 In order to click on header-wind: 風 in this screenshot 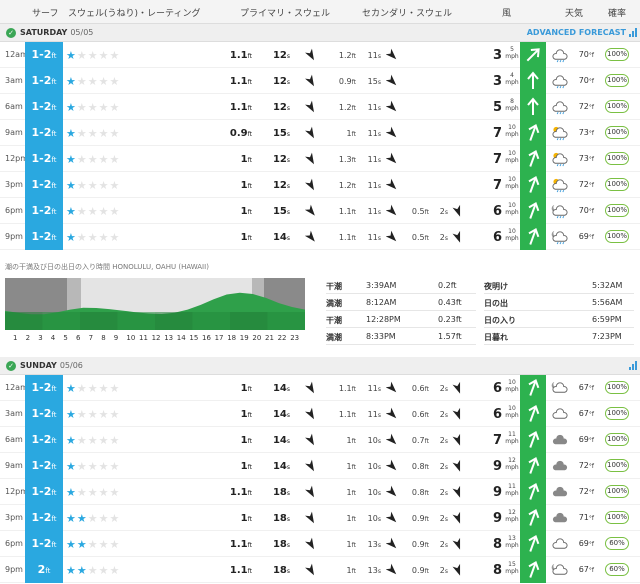, I will do `click(507, 14)`.